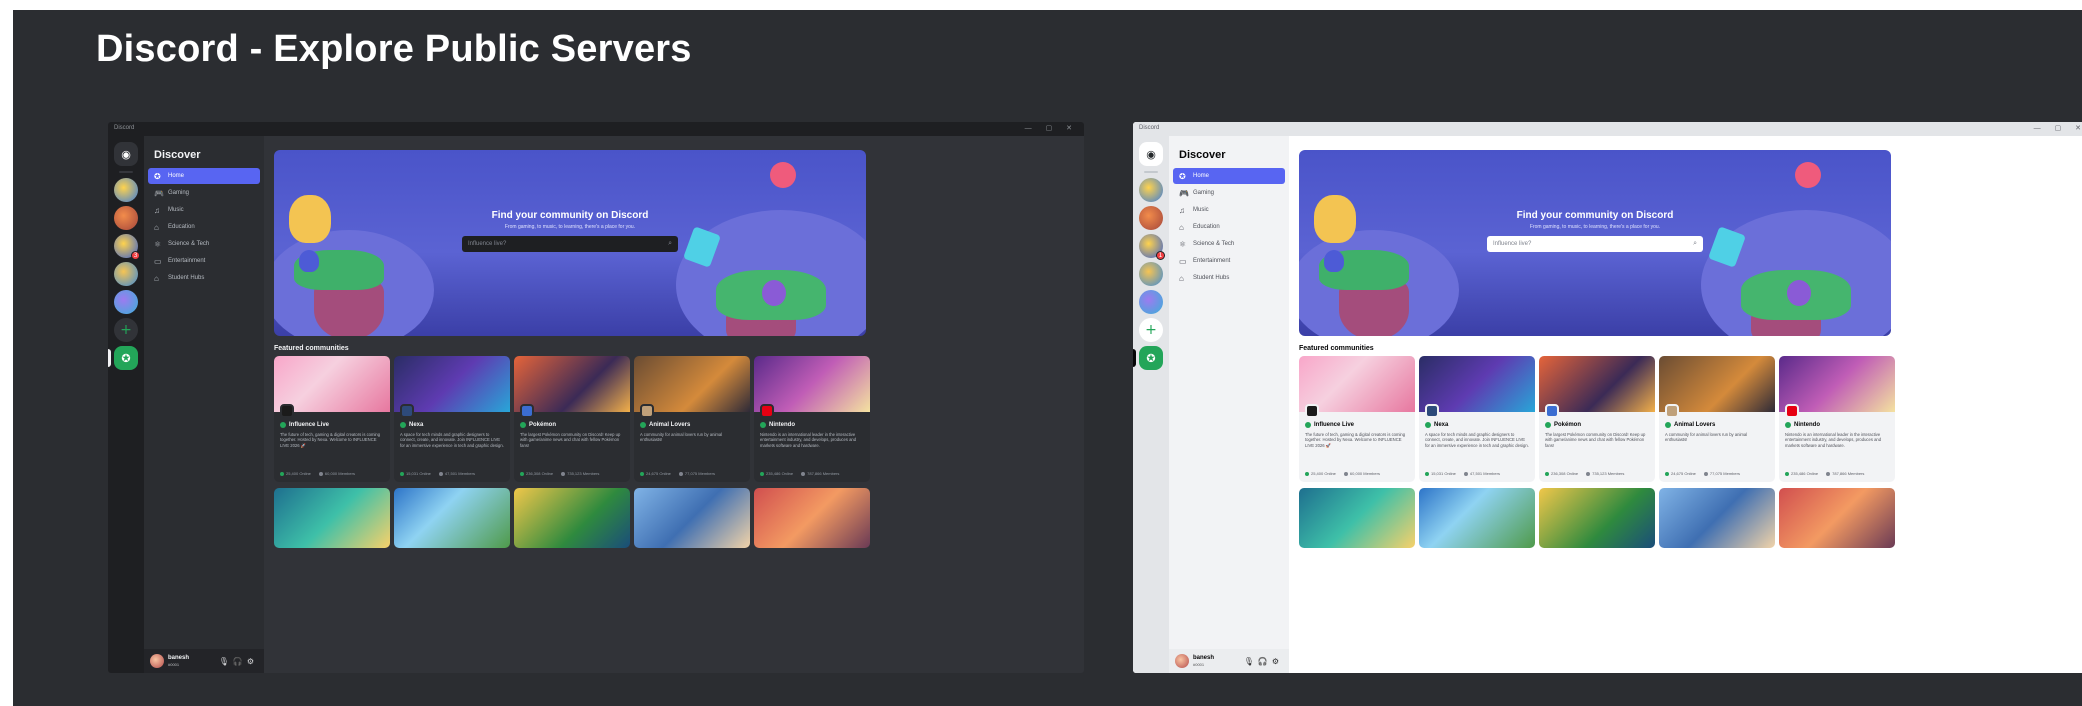 The width and height of the screenshot is (2082, 706). I want to click on hero-character, so click(1799, 293).